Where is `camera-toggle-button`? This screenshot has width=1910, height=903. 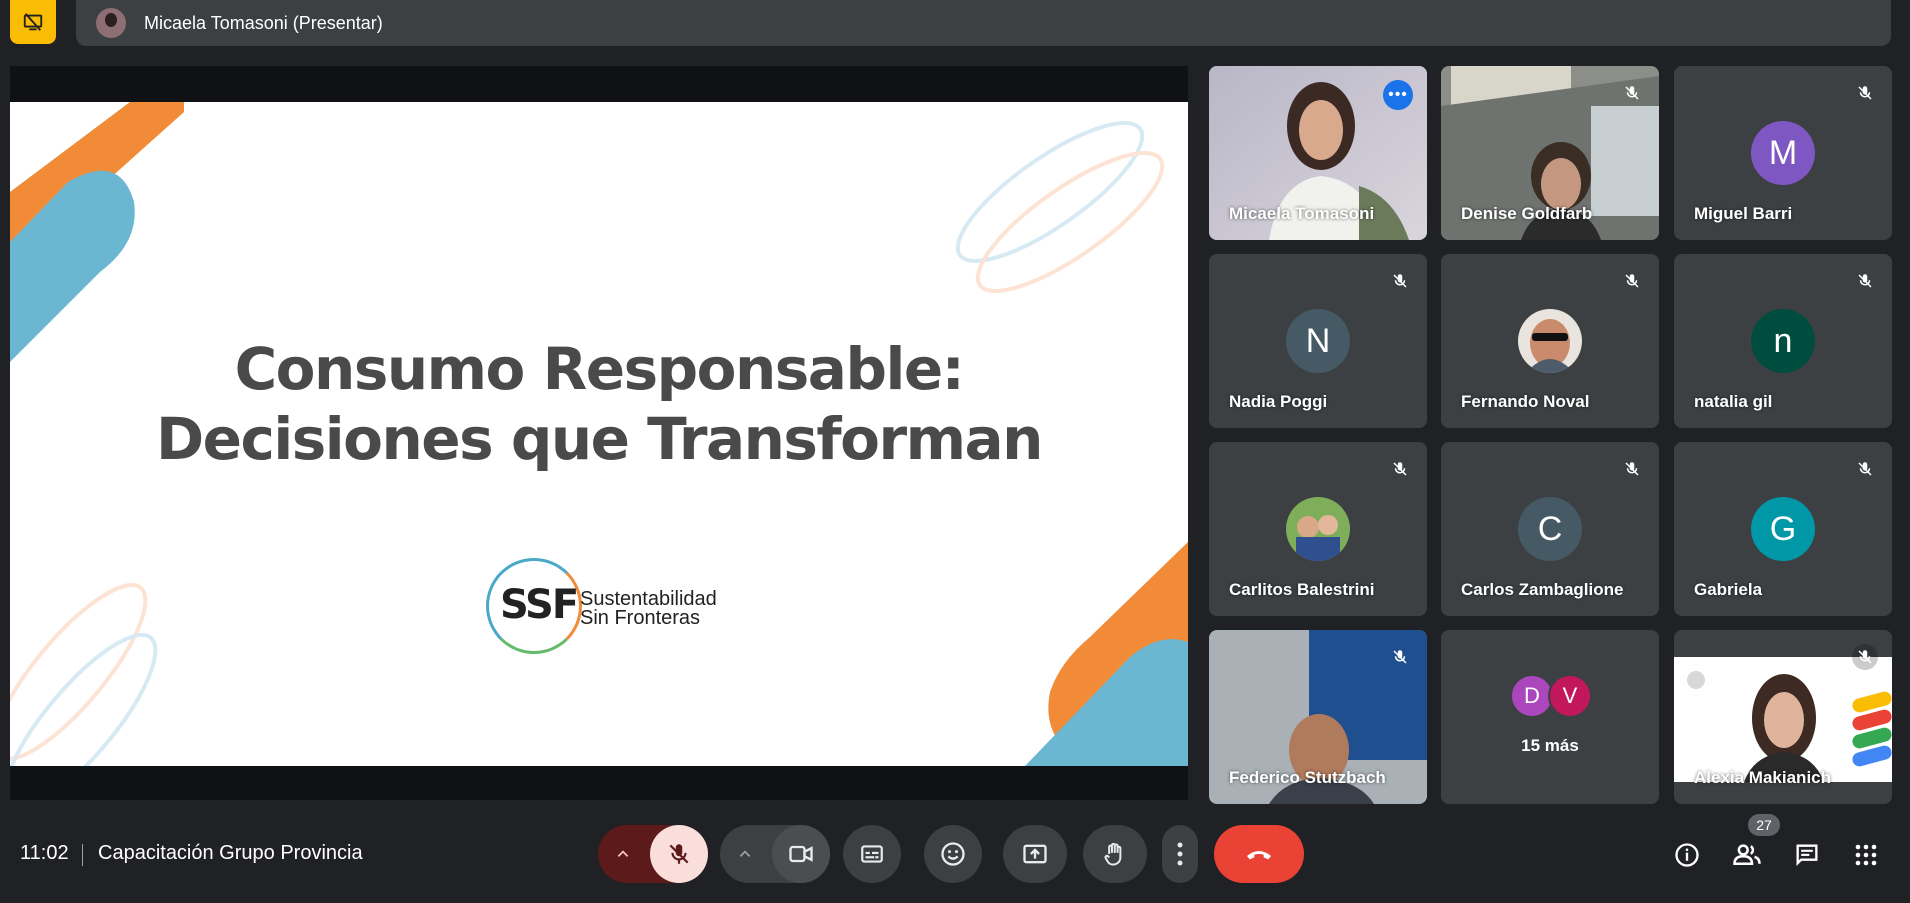 camera-toggle-button is located at coordinates (801, 854).